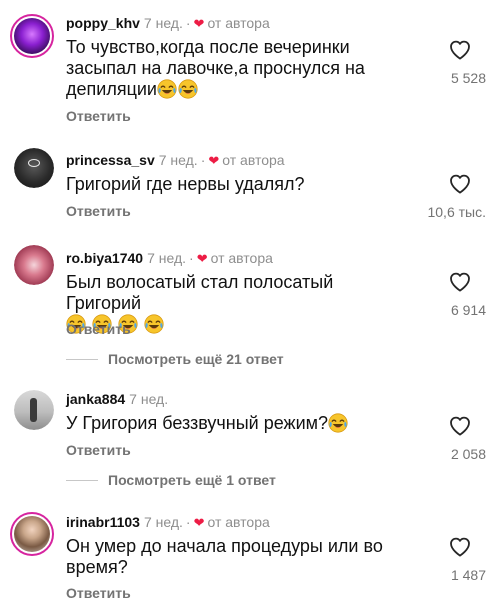  Describe the element at coordinates (110, 160) in the screenshot. I see `username: princessa_sv` at that location.